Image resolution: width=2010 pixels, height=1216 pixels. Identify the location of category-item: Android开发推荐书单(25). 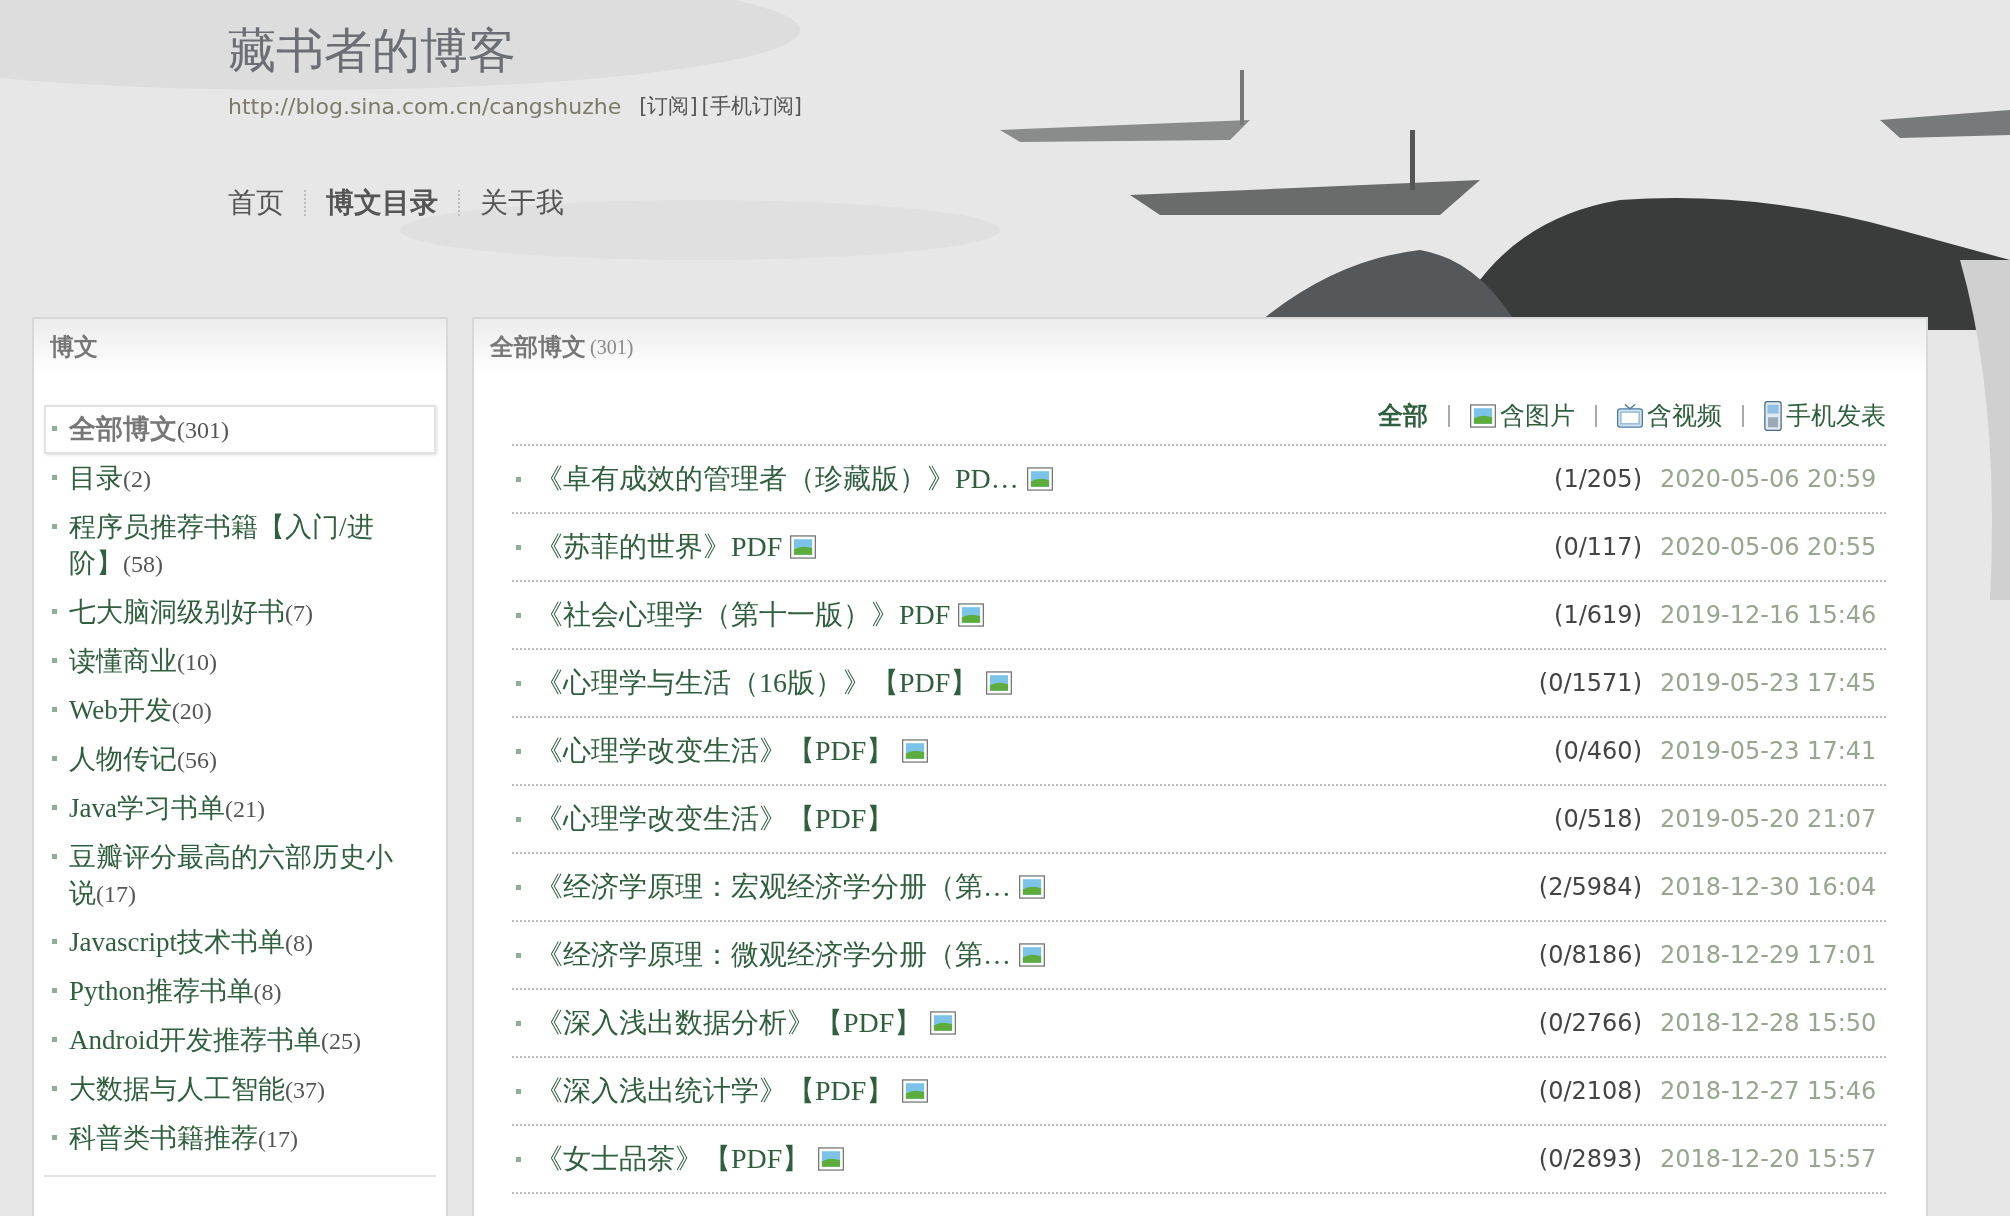
(240, 1040).